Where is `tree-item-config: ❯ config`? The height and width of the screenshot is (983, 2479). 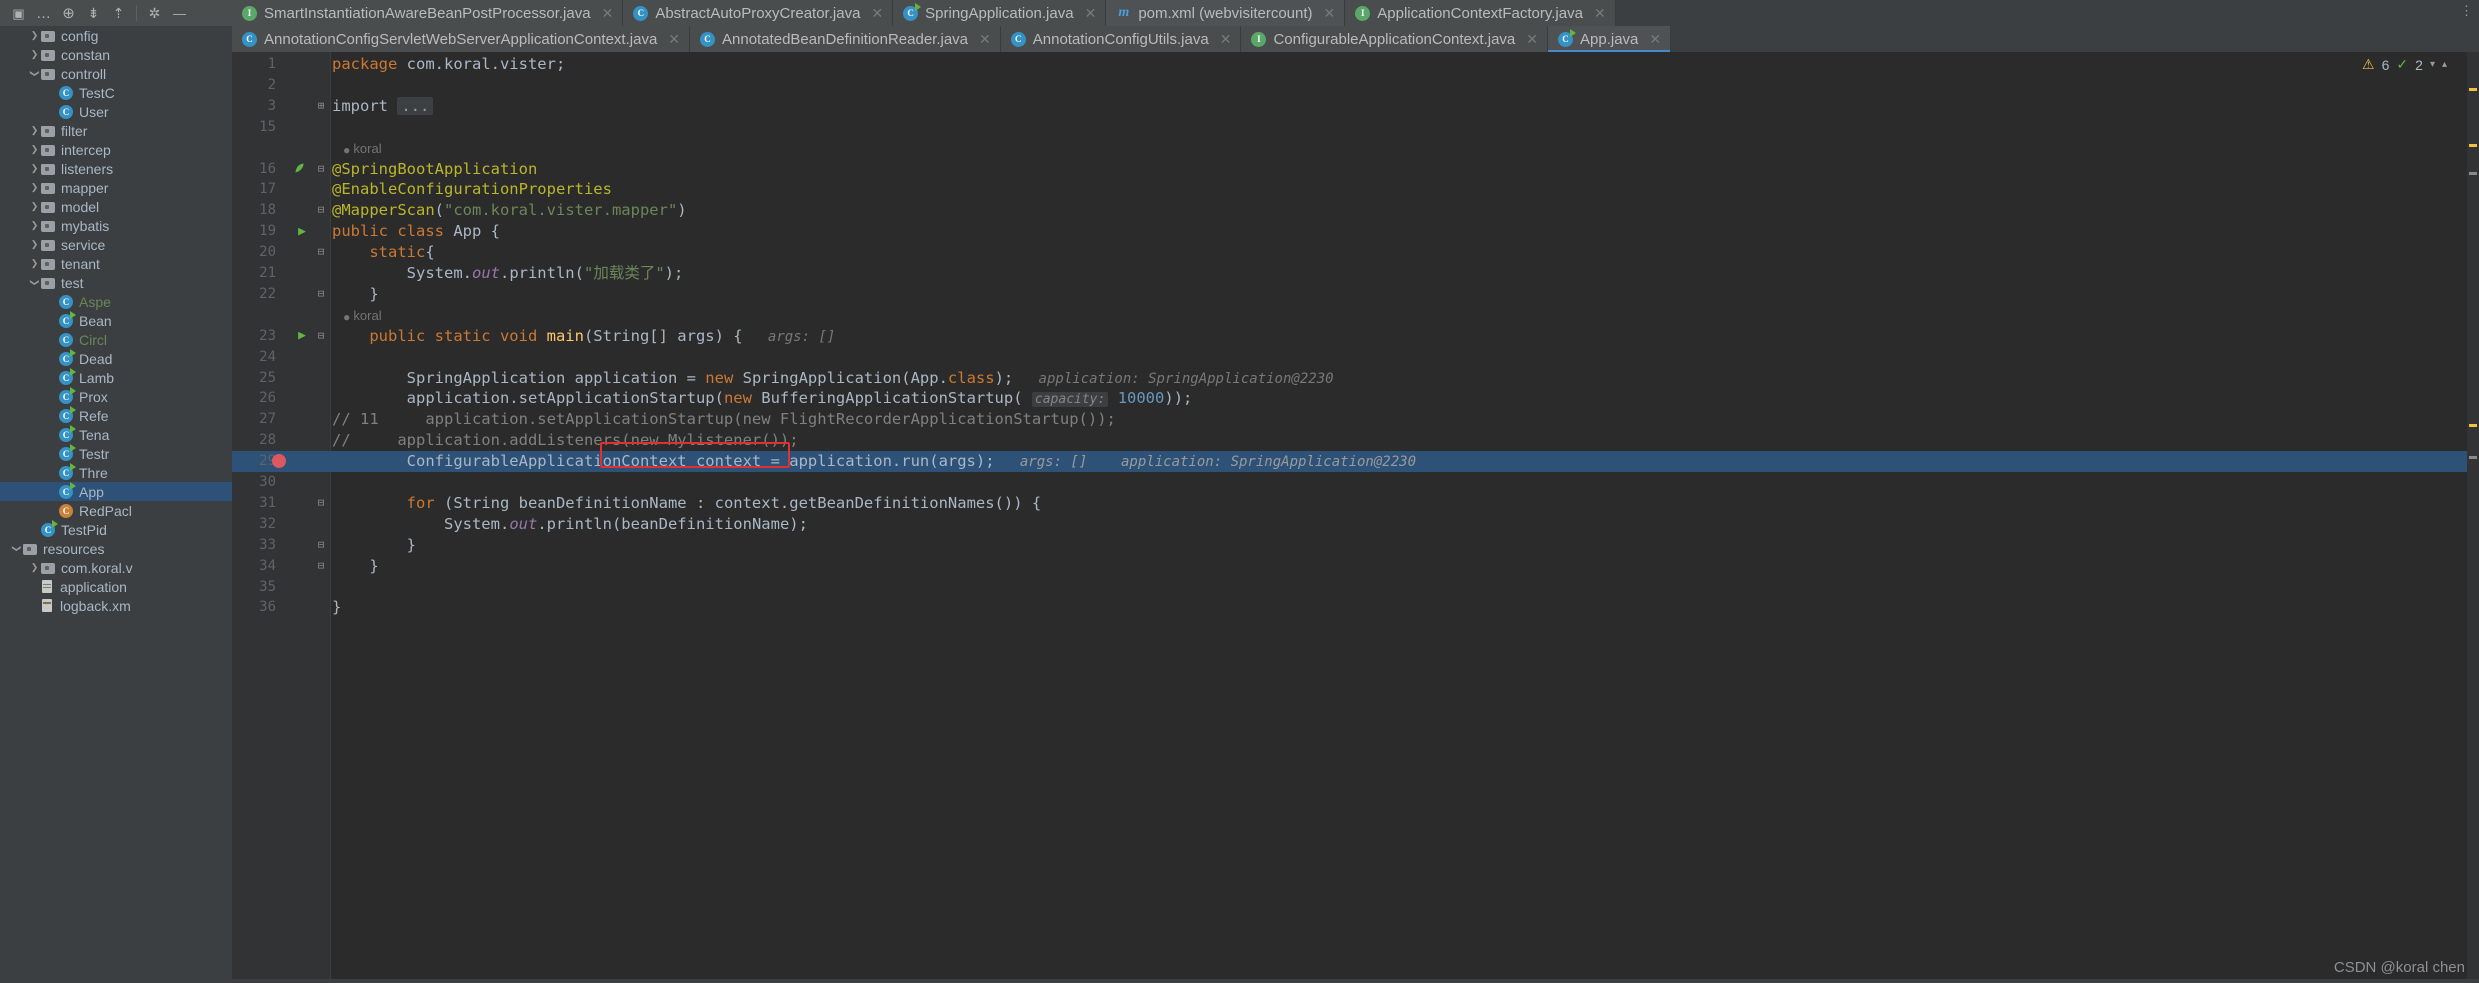
tree-item-config: ❯ config is located at coordinates (116, 35).